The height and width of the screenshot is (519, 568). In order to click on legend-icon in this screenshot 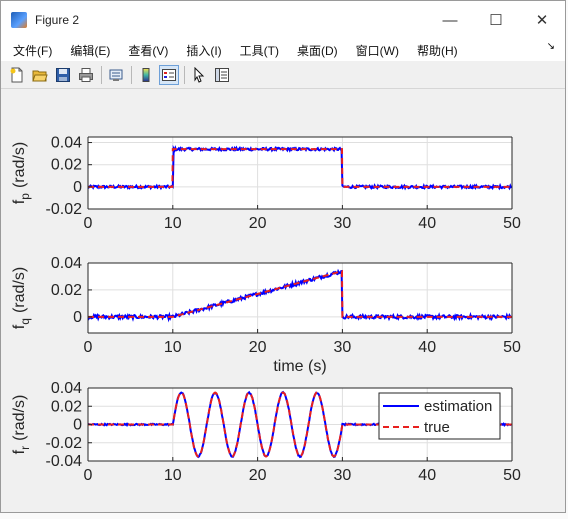, I will do `click(169, 74)`.